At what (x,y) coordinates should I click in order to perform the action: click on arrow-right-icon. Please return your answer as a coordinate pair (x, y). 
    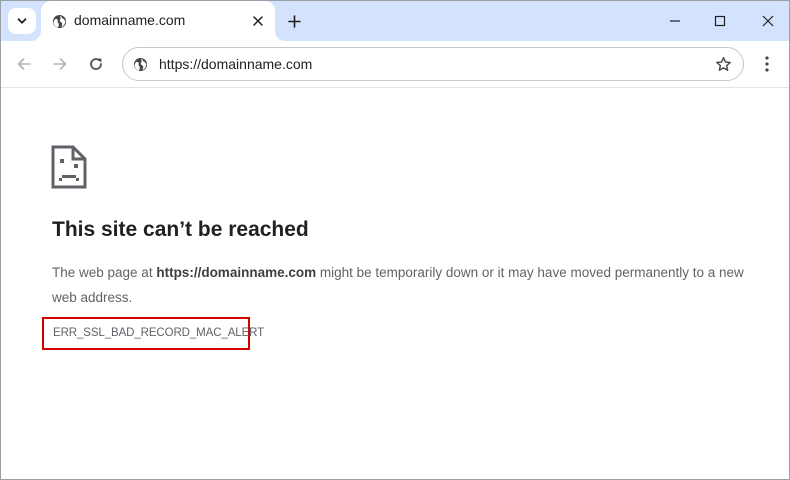
    Looking at the image, I should click on (60, 64).